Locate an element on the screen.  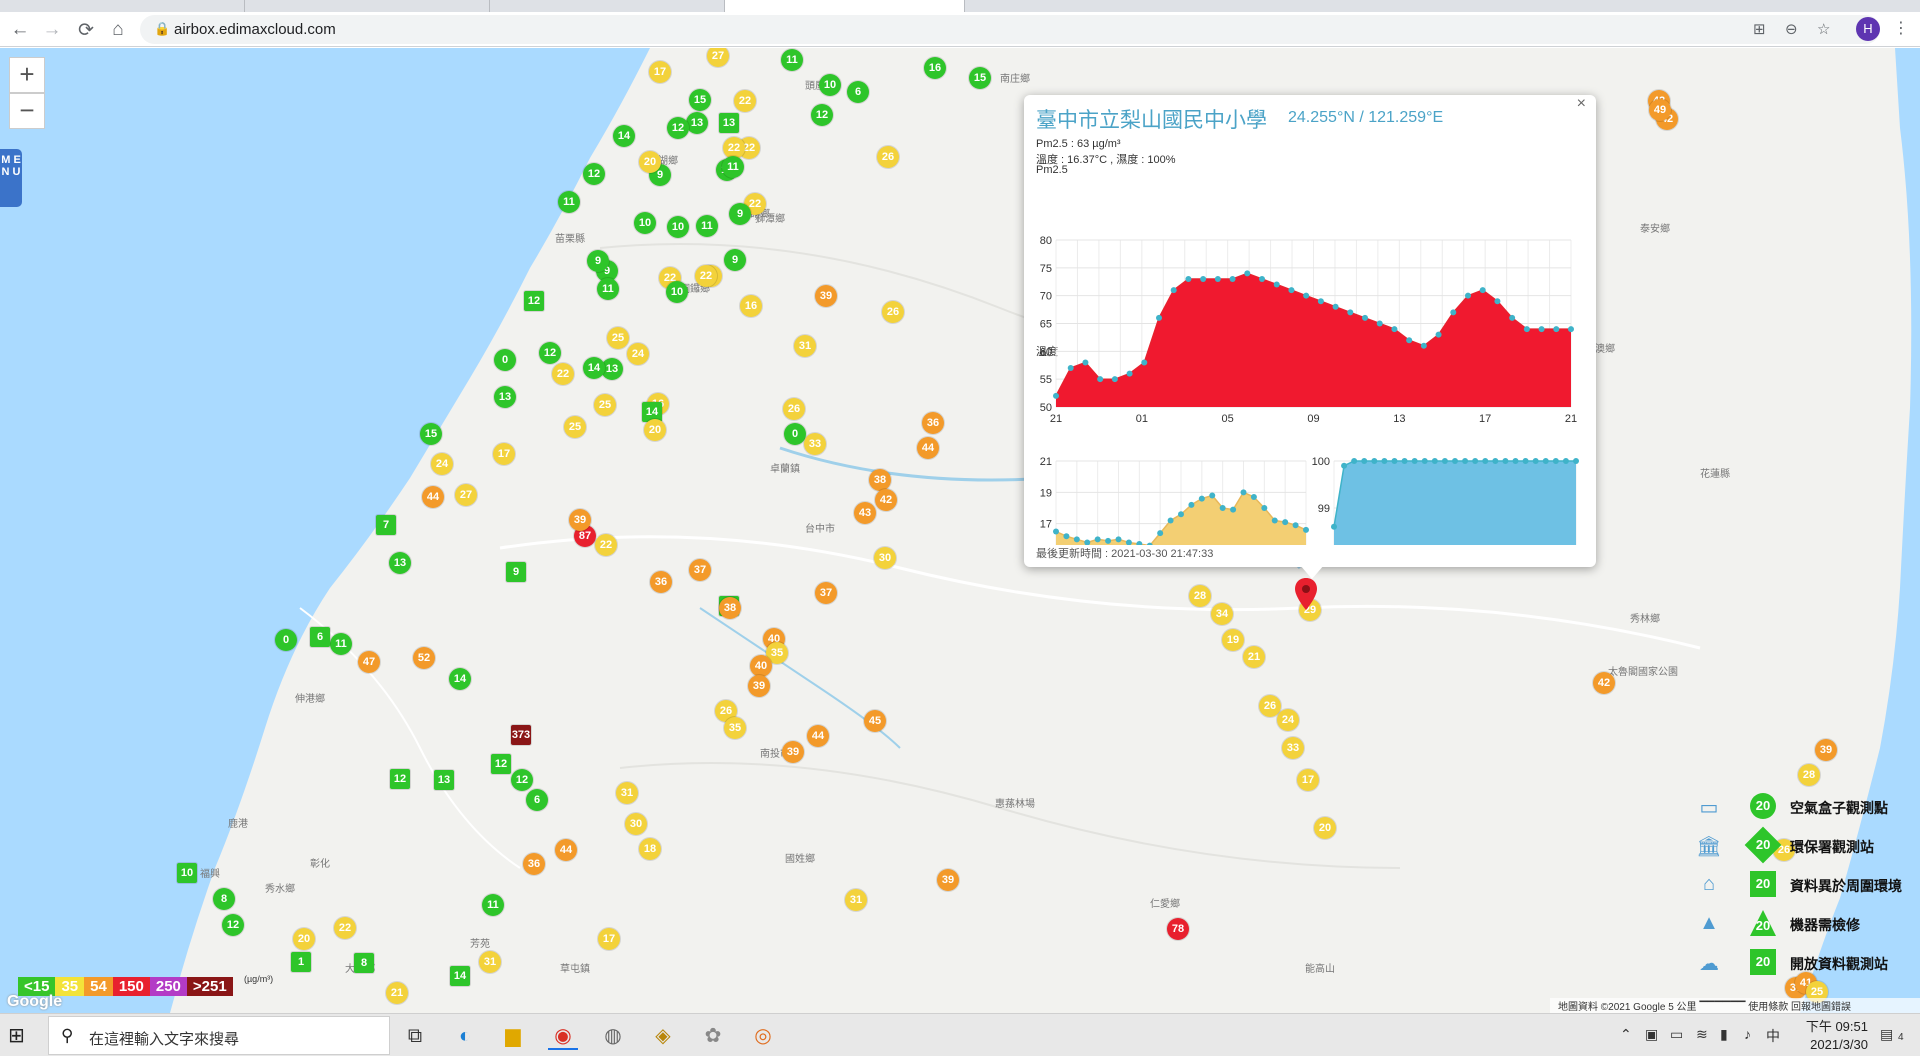
airbox-marker: 16 is located at coordinates (751, 306).